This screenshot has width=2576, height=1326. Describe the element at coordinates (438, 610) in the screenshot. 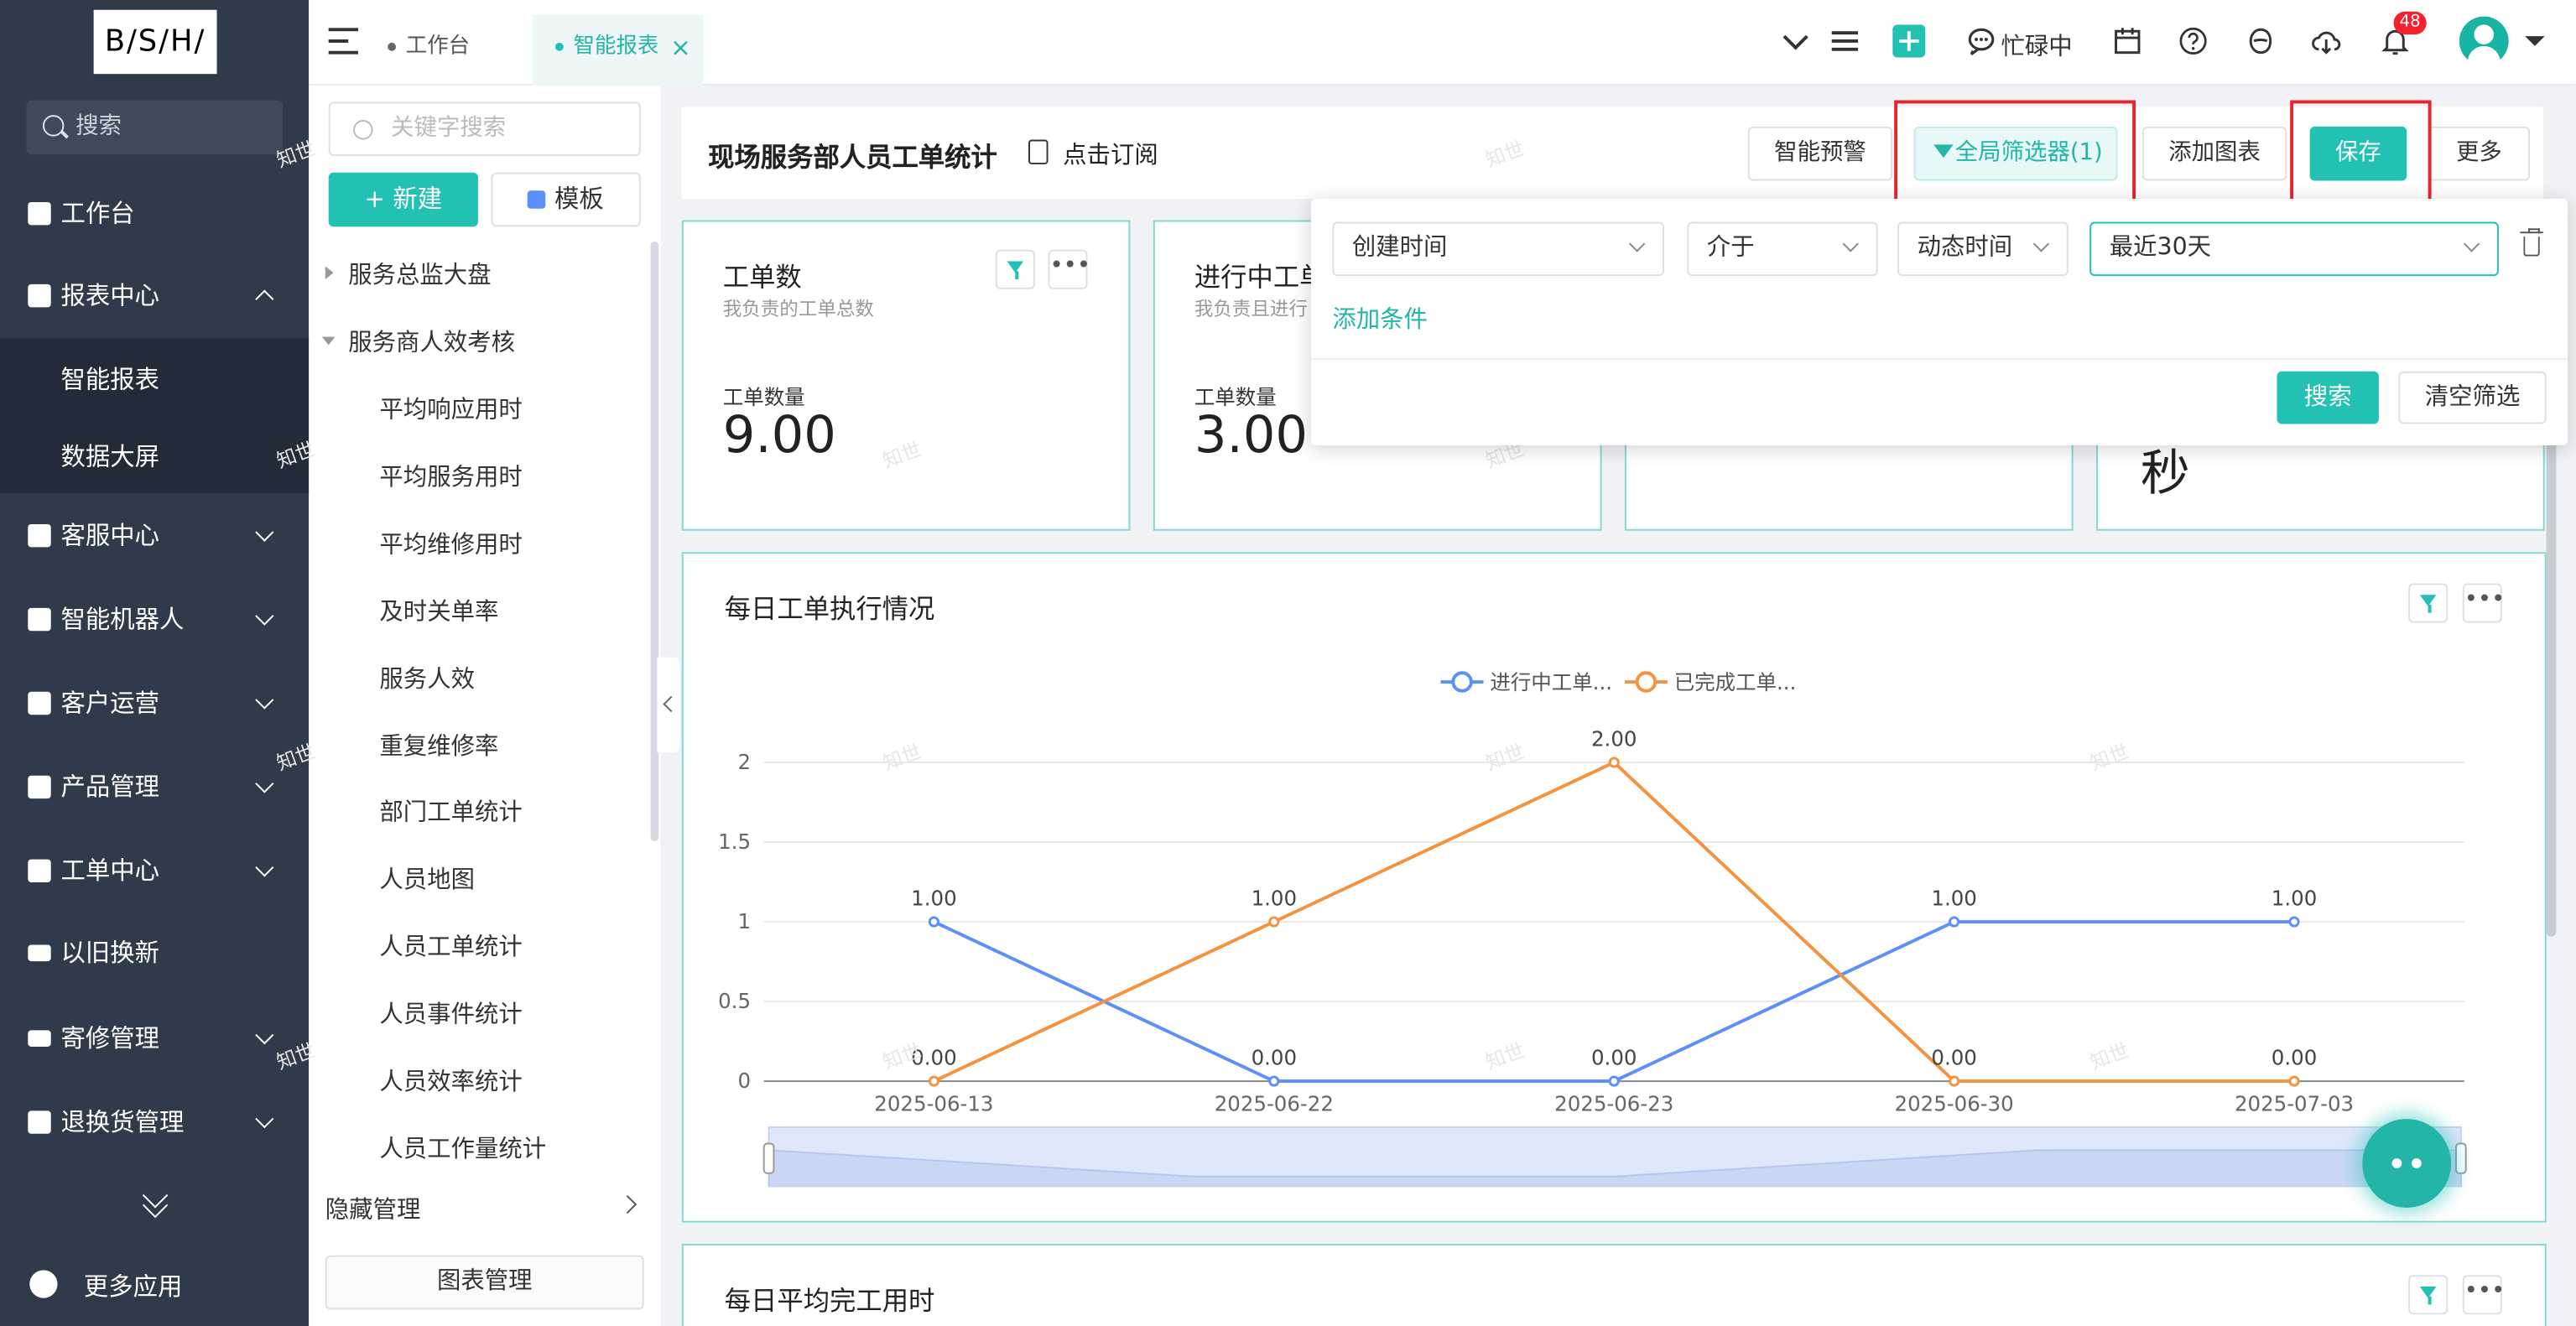

I see `tree-item: 及时关单率` at that location.